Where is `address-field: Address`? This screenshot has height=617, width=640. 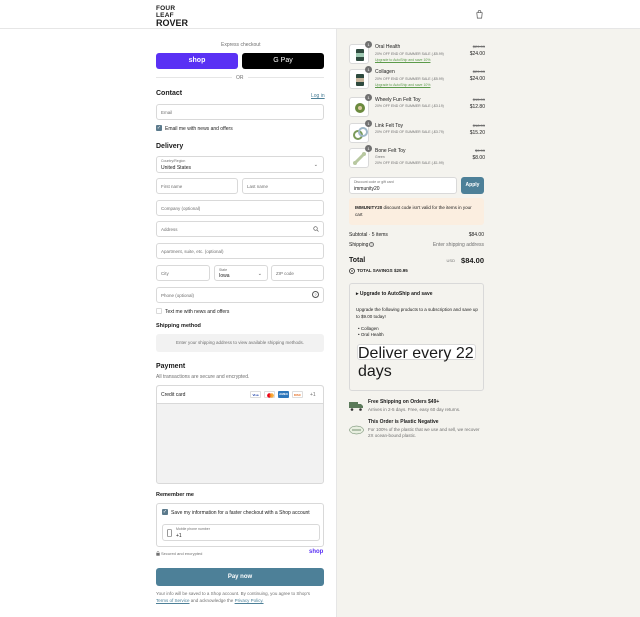 address-field: Address is located at coordinates (240, 229).